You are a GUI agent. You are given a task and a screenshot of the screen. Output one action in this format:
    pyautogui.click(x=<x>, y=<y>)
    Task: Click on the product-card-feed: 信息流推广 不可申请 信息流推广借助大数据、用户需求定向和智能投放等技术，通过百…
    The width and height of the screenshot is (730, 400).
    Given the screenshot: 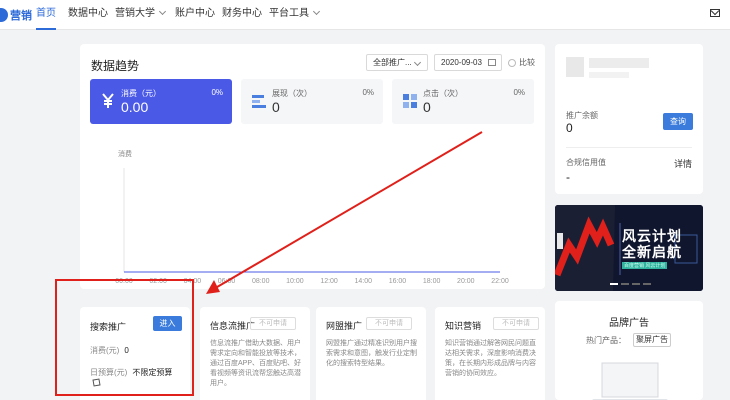 What is the action you would take?
    pyautogui.click(x=255, y=353)
    